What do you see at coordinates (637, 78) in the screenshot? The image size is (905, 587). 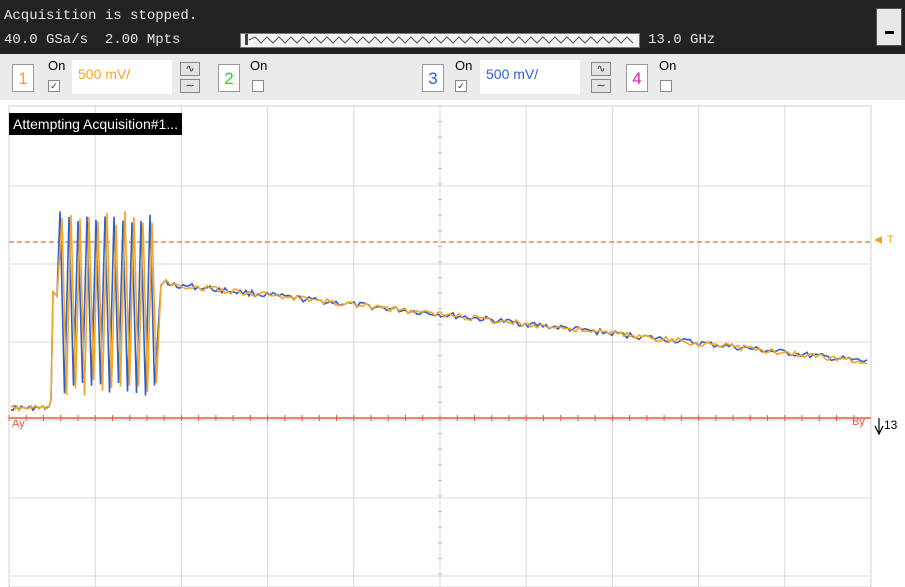 I see `channel-4-button: 4` at bounding box center [637, 78].